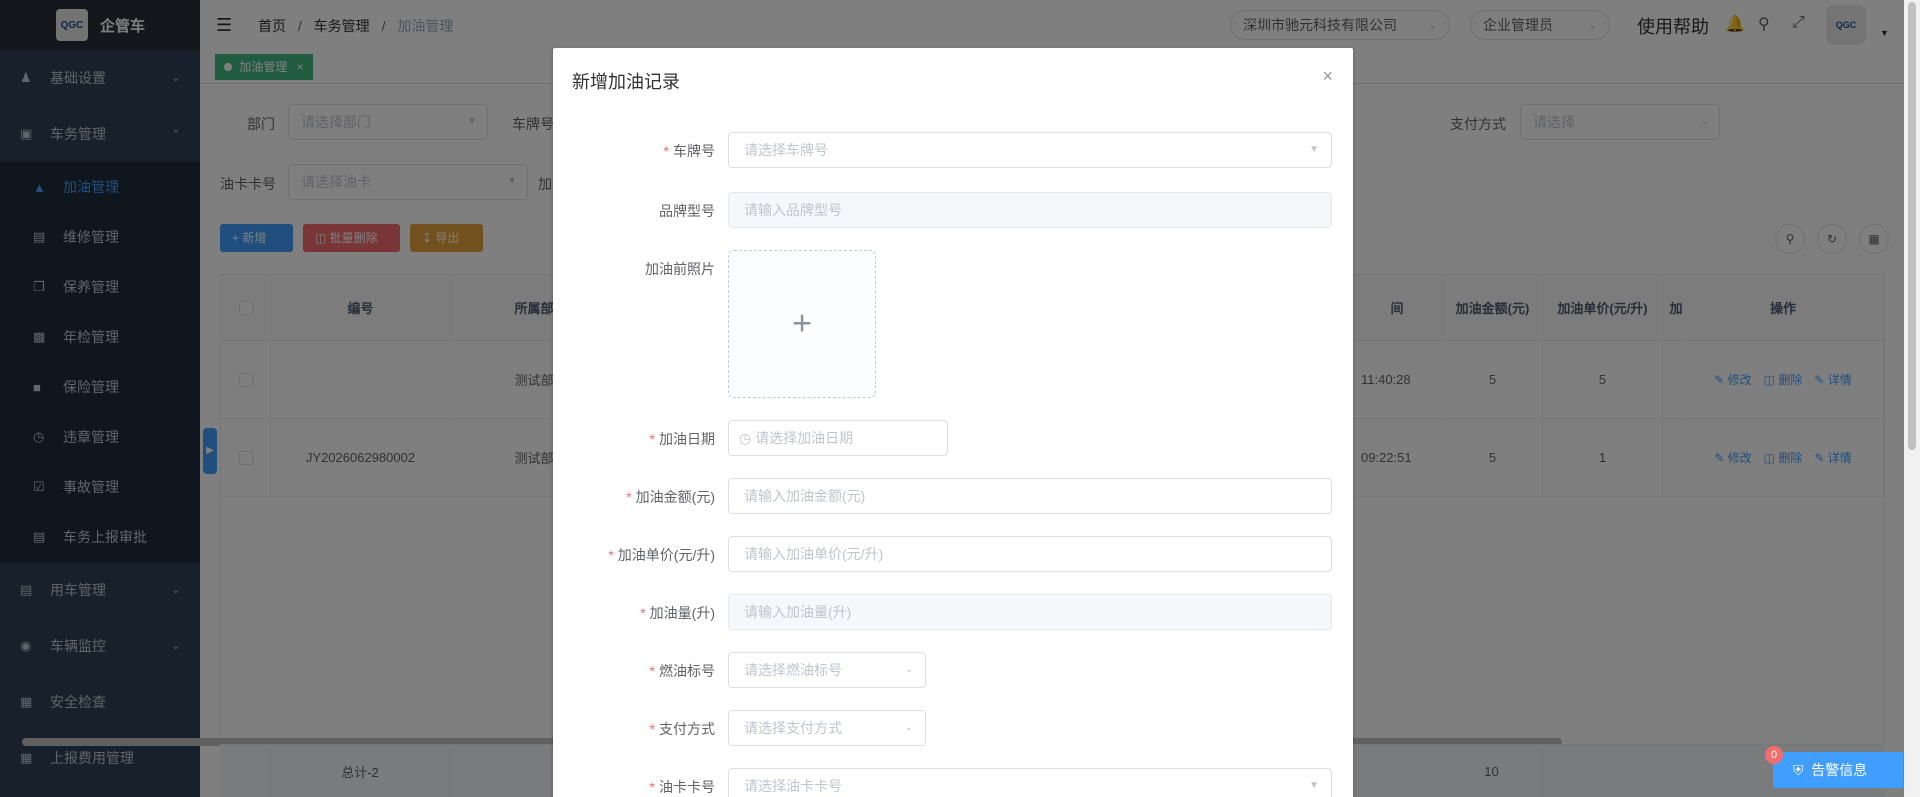  Describe the element at coordinates (804, 438) in the screenshot. I see `date-placeholder: 请选择加油日期` at that location.